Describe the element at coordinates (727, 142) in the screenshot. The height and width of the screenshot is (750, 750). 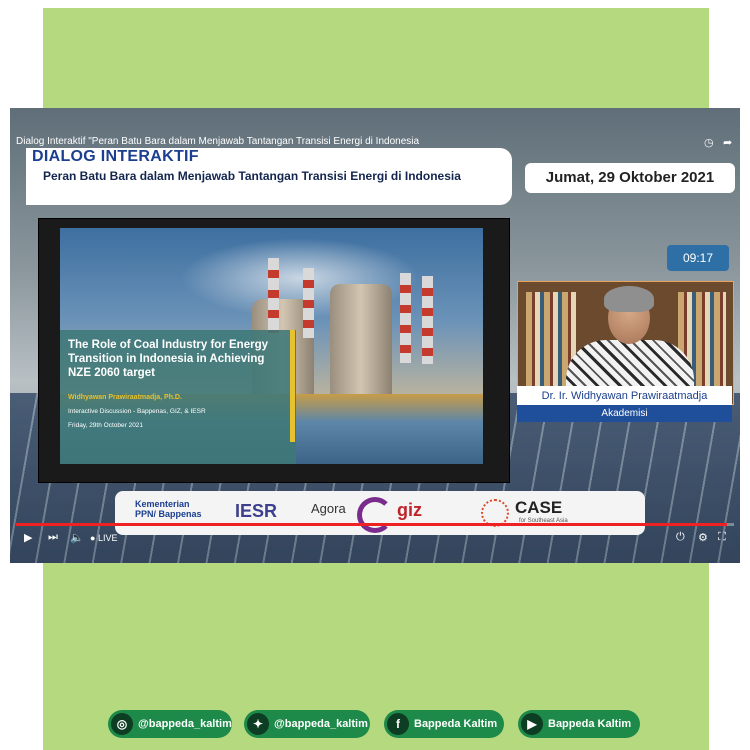
I see `share-icon: ➦` at that location.